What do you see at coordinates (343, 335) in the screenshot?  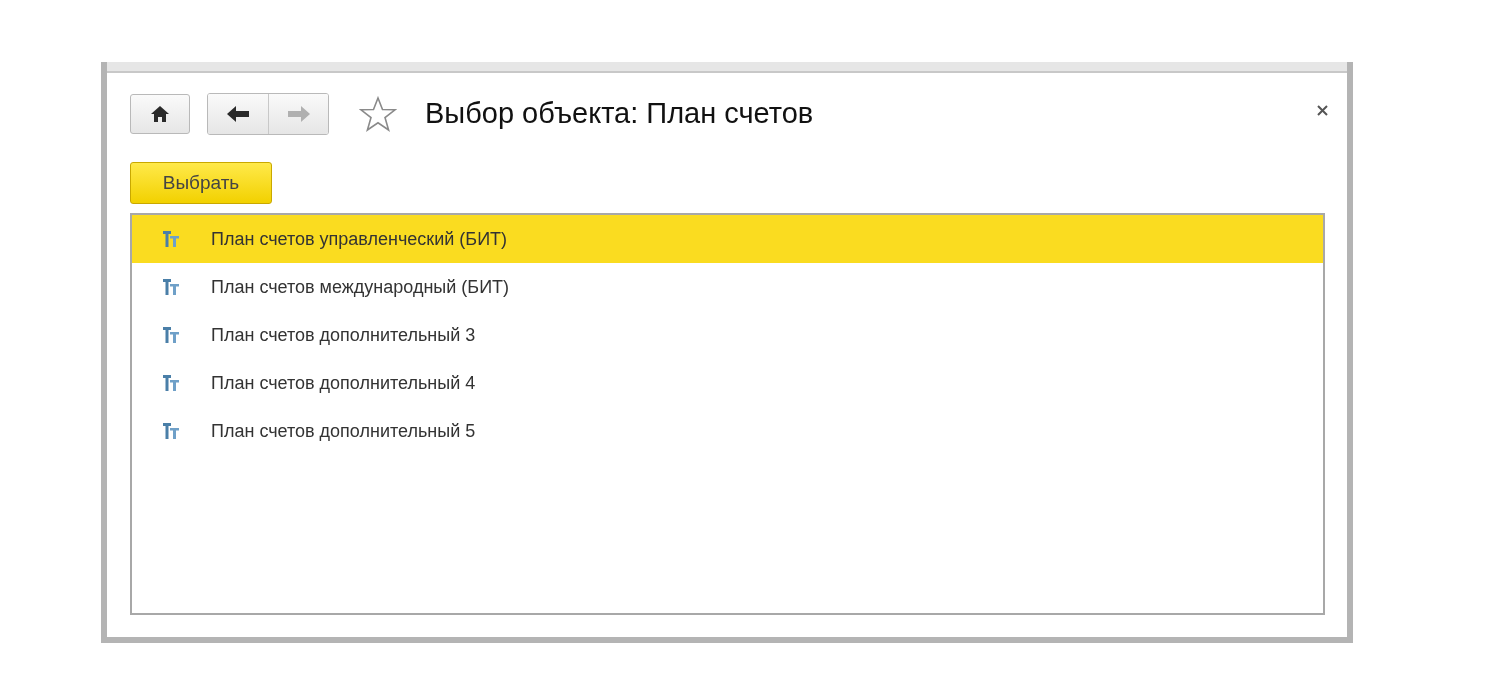 I see `row-label: План счетов дополнительный 3` at bounding box center [343, 335].